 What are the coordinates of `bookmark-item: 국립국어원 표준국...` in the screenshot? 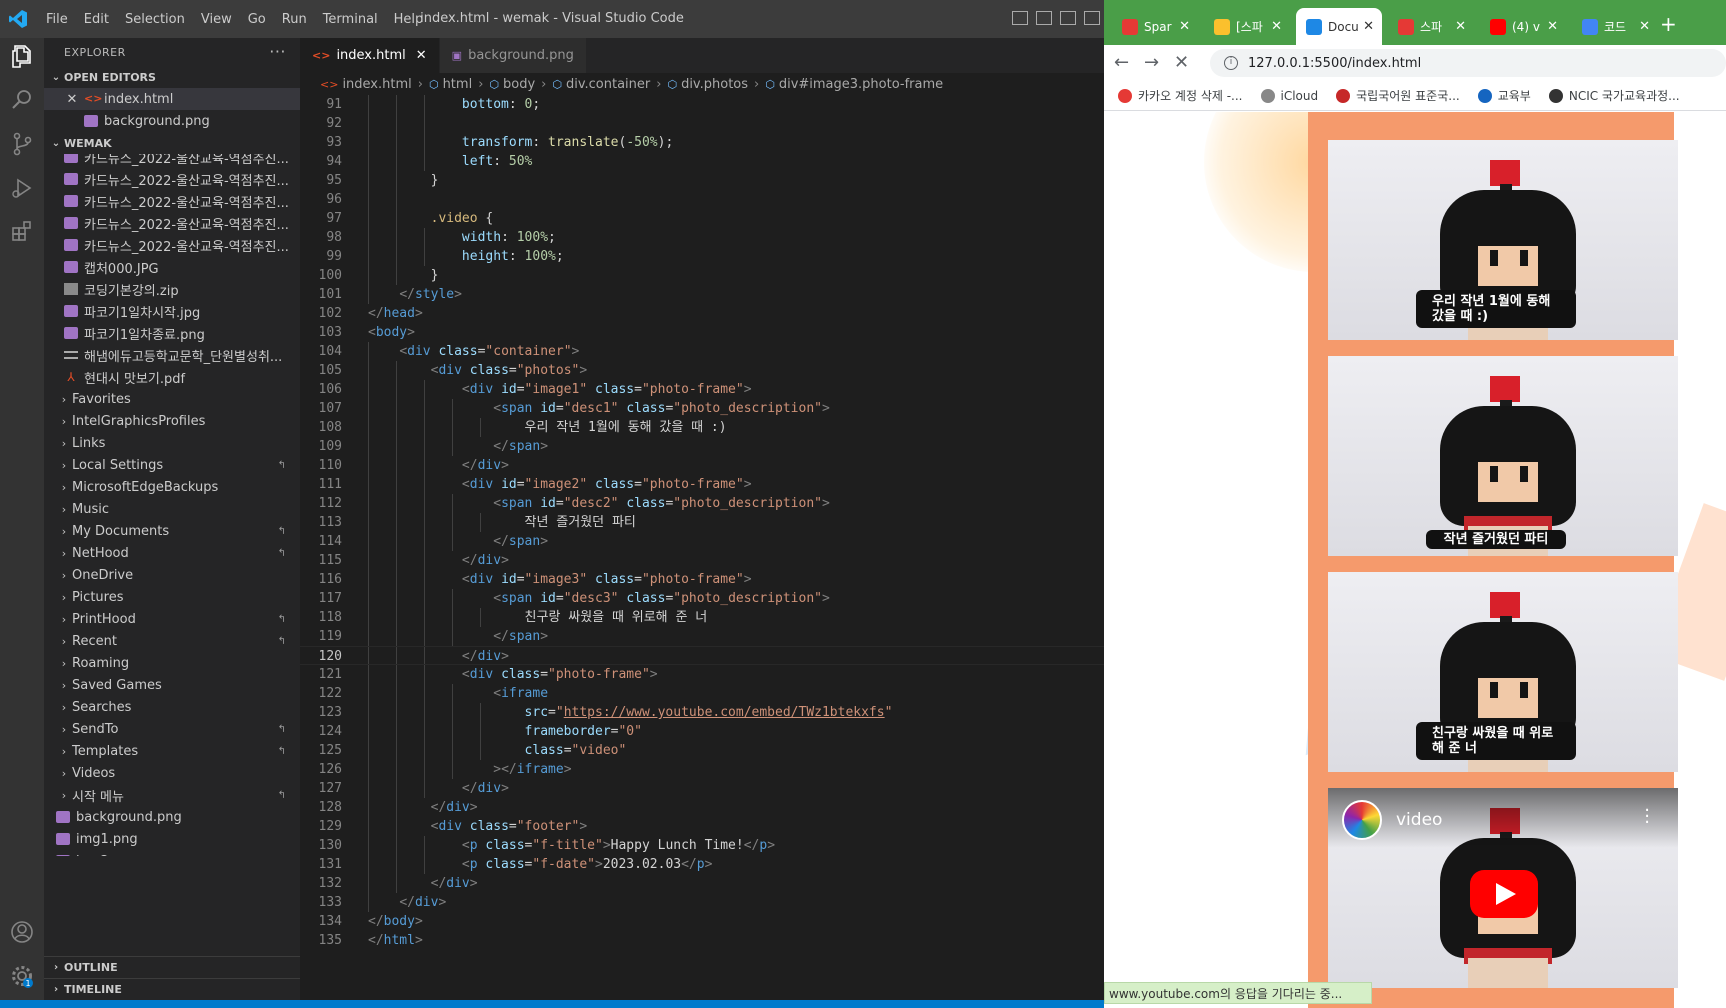 It's located at (1398, 95).